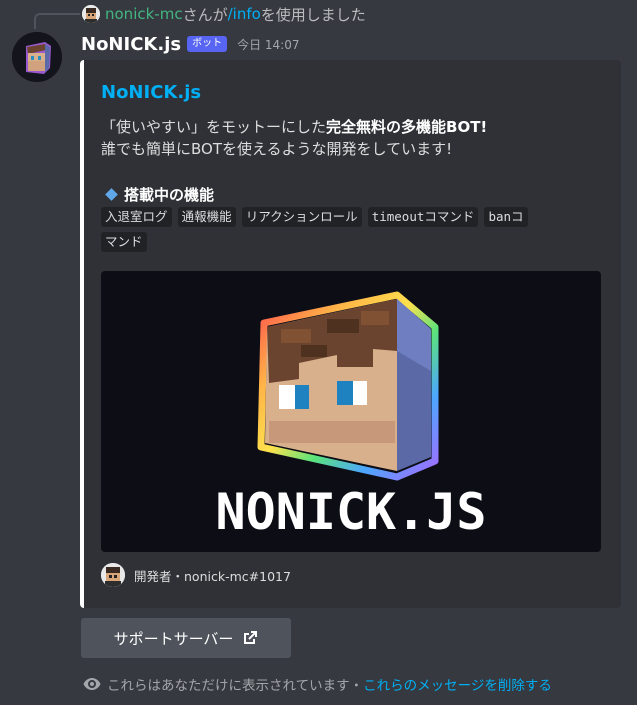 The image size is (637, 705). I want to click on footer-text: 開発者・nonick-mc#1017, so click(212, 576).